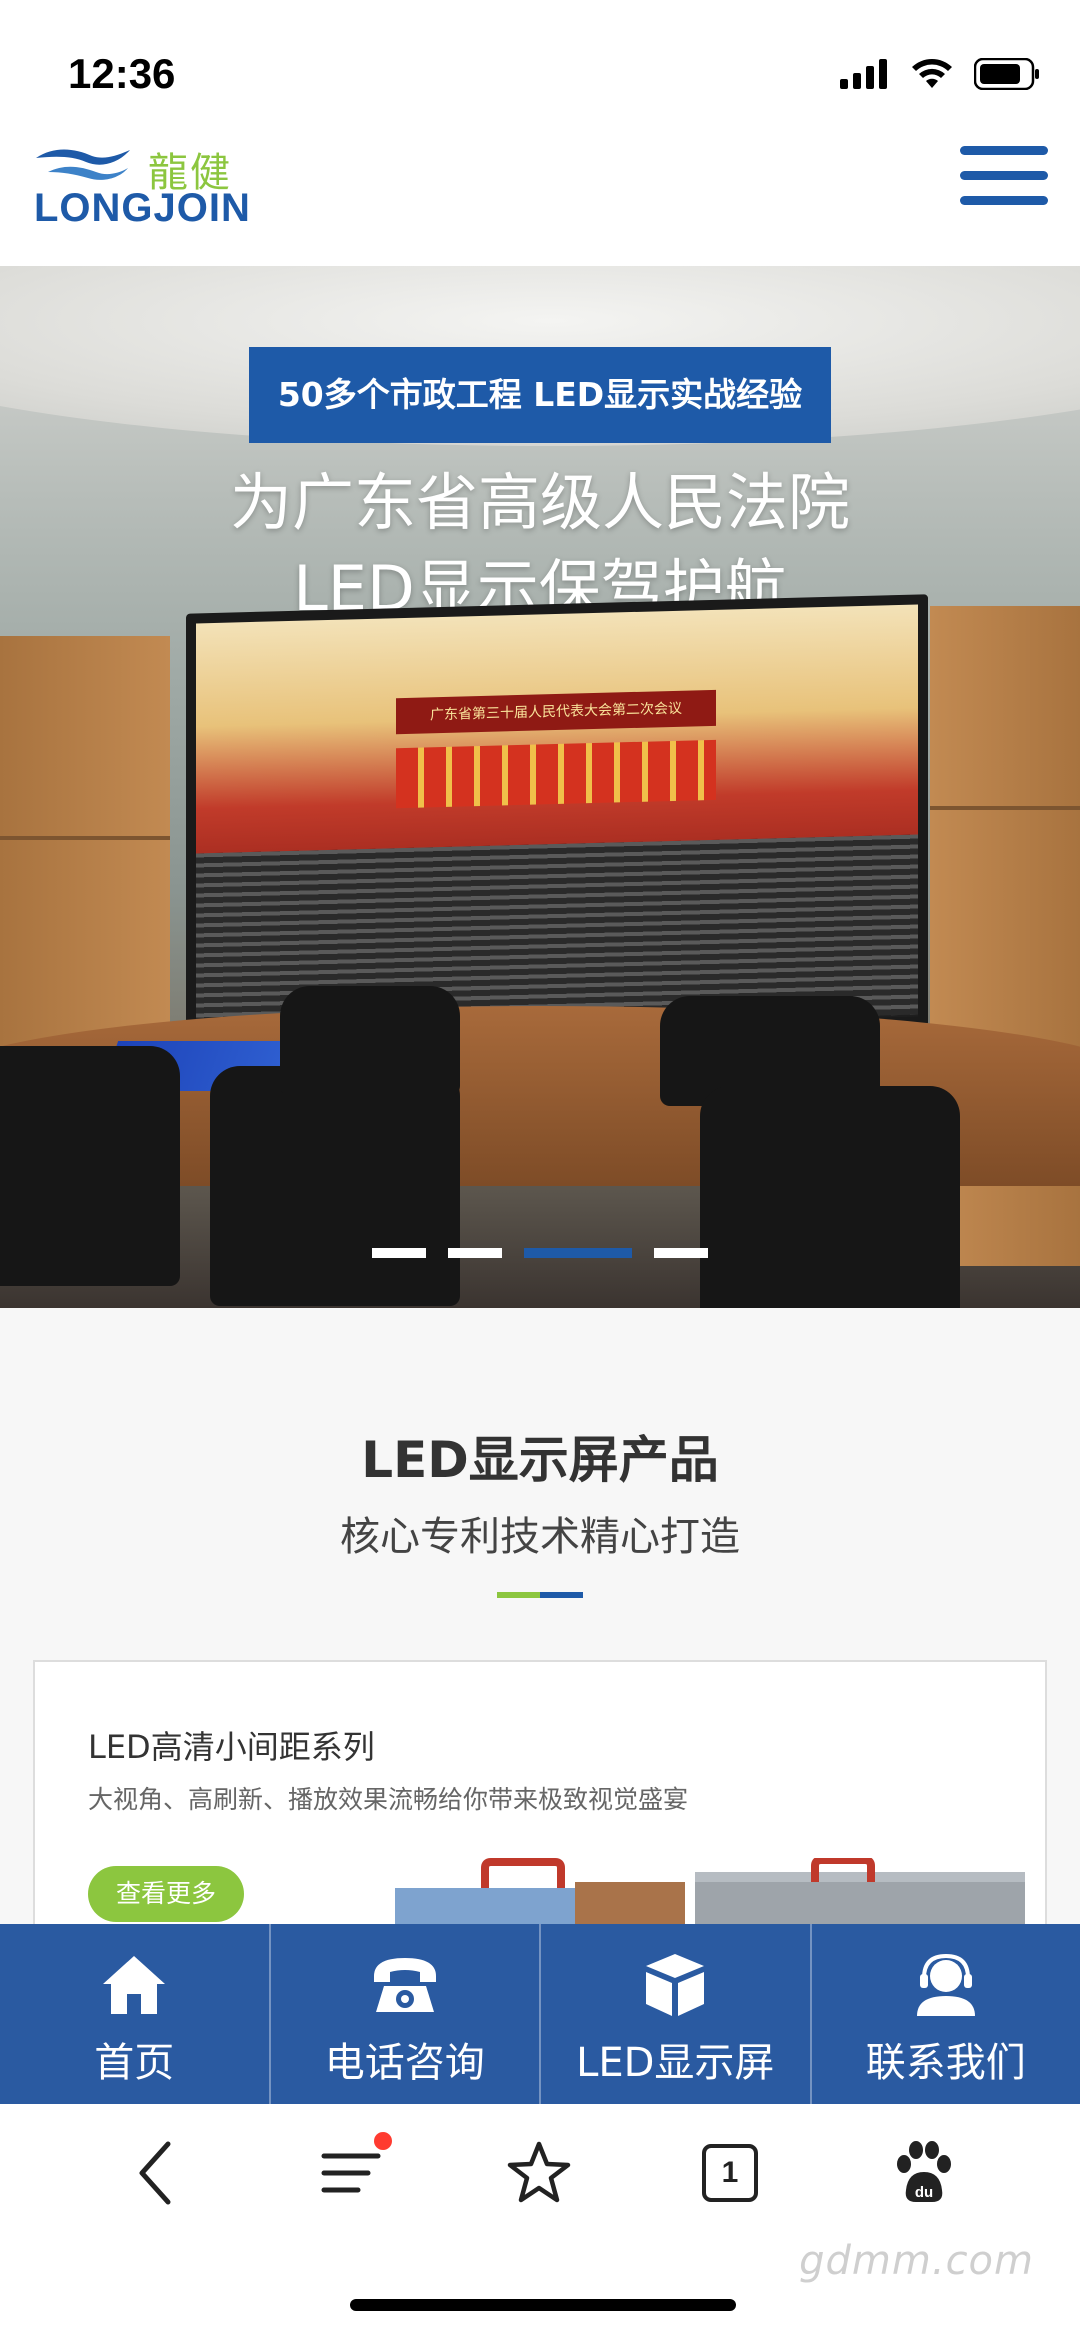 This screenshot has height=2339, width=1080. Describe the element at coordinates (539, 2173) in the screenshot. I see `star-icon` at that location.